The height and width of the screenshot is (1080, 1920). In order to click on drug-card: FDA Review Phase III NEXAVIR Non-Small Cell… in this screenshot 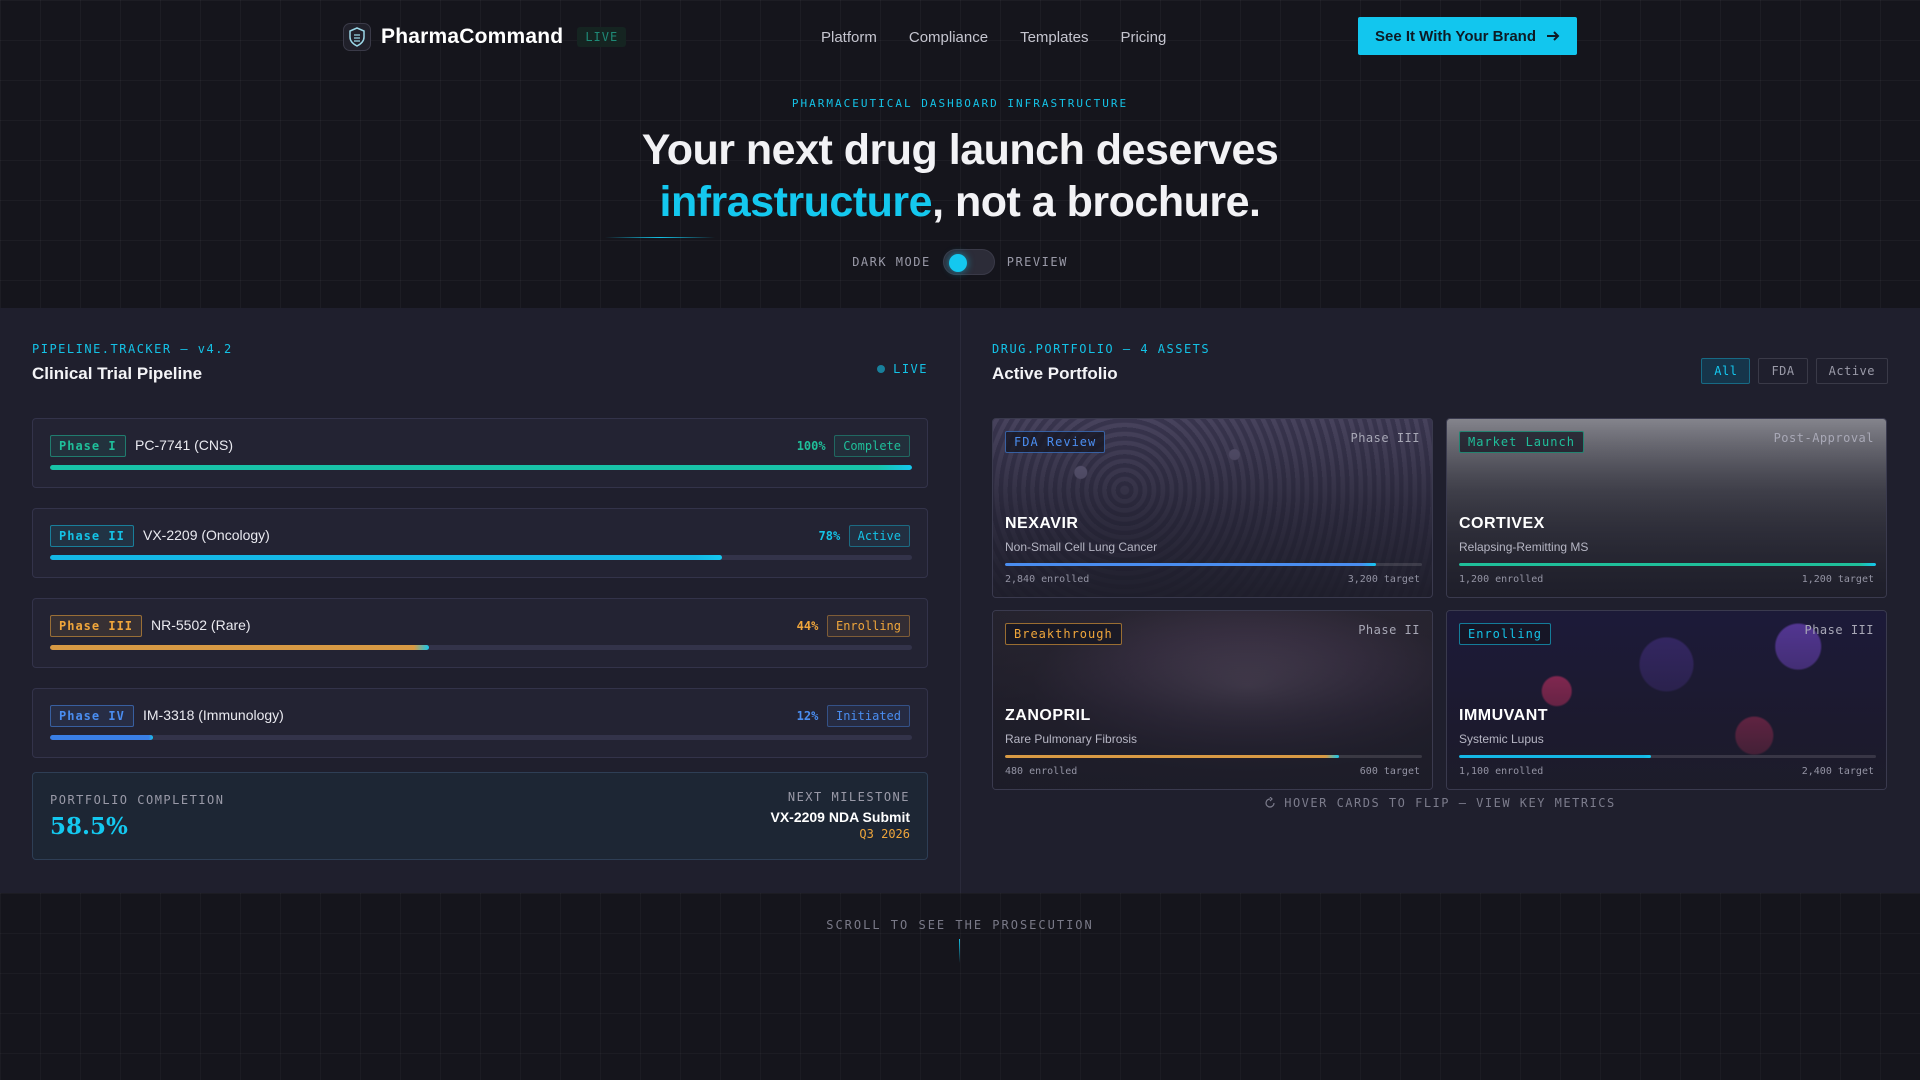, I will do `click(1212, 508)`.